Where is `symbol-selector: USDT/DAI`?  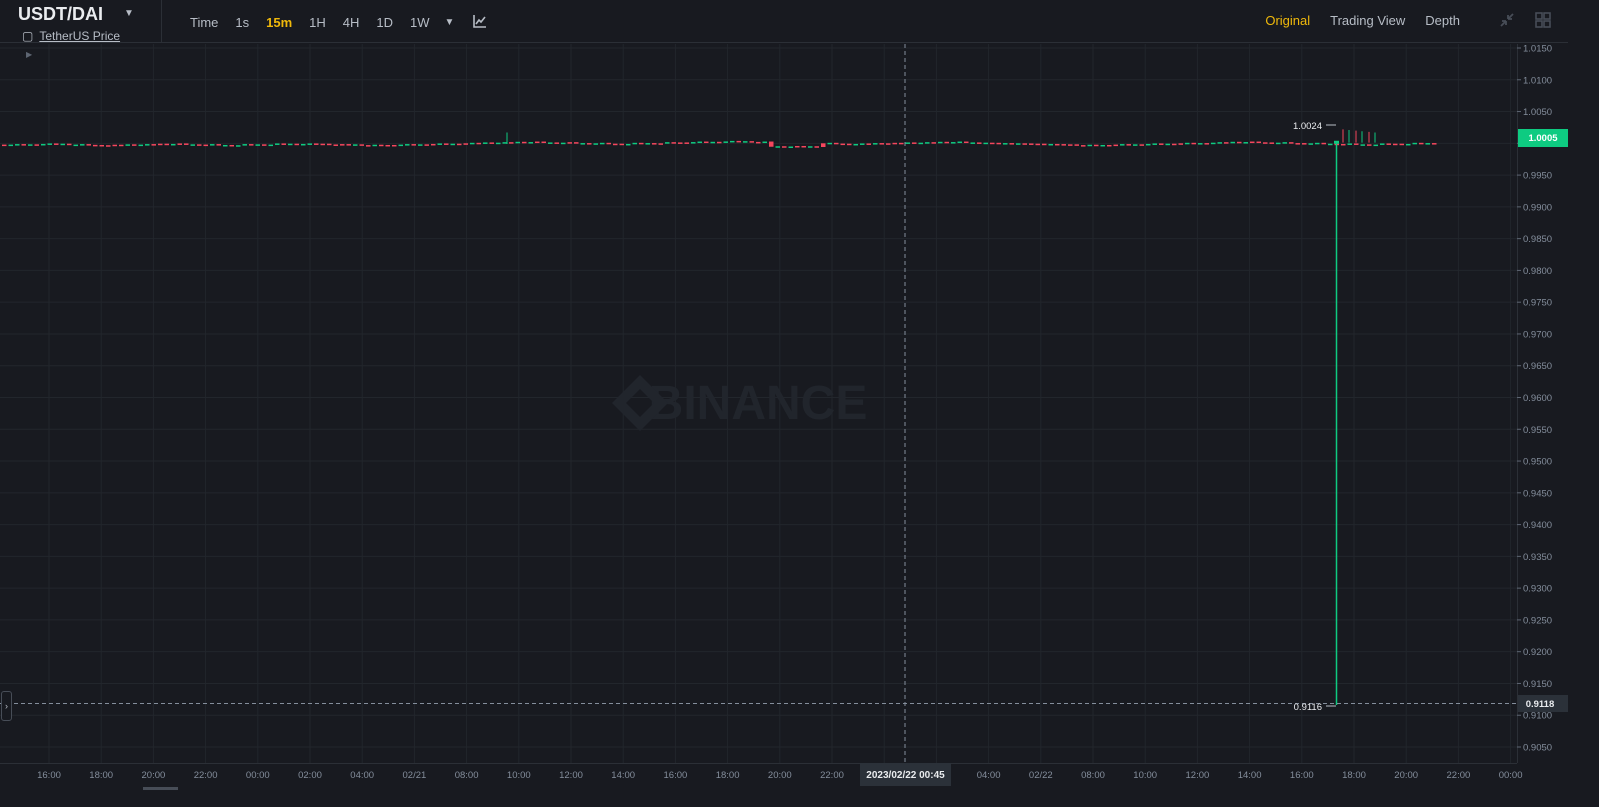 symbol-selector: USDT/DAI is located at coordinates (60, 14).